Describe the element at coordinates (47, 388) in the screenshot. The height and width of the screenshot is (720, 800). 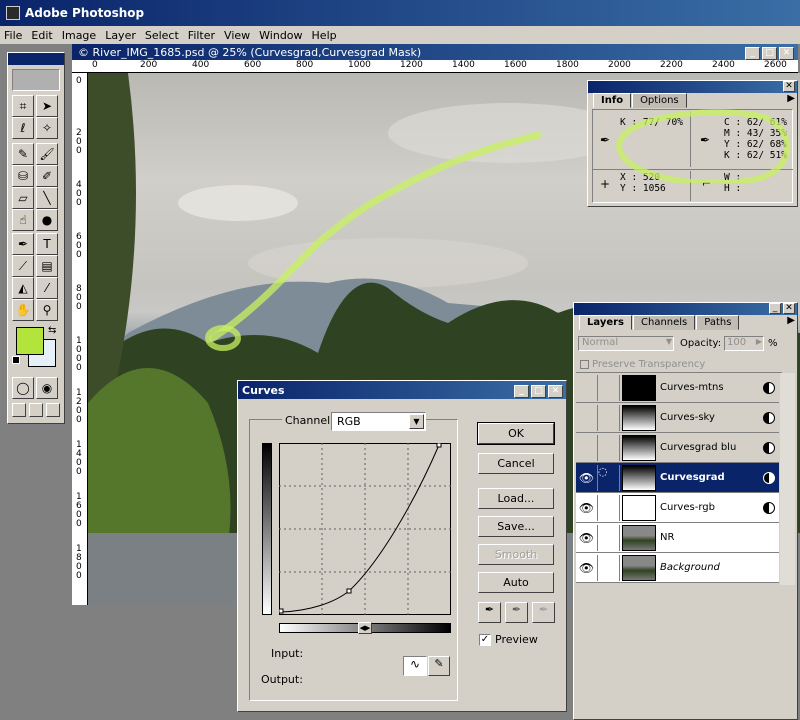
I see `quickmask-mode-icon: ◉` at that location.